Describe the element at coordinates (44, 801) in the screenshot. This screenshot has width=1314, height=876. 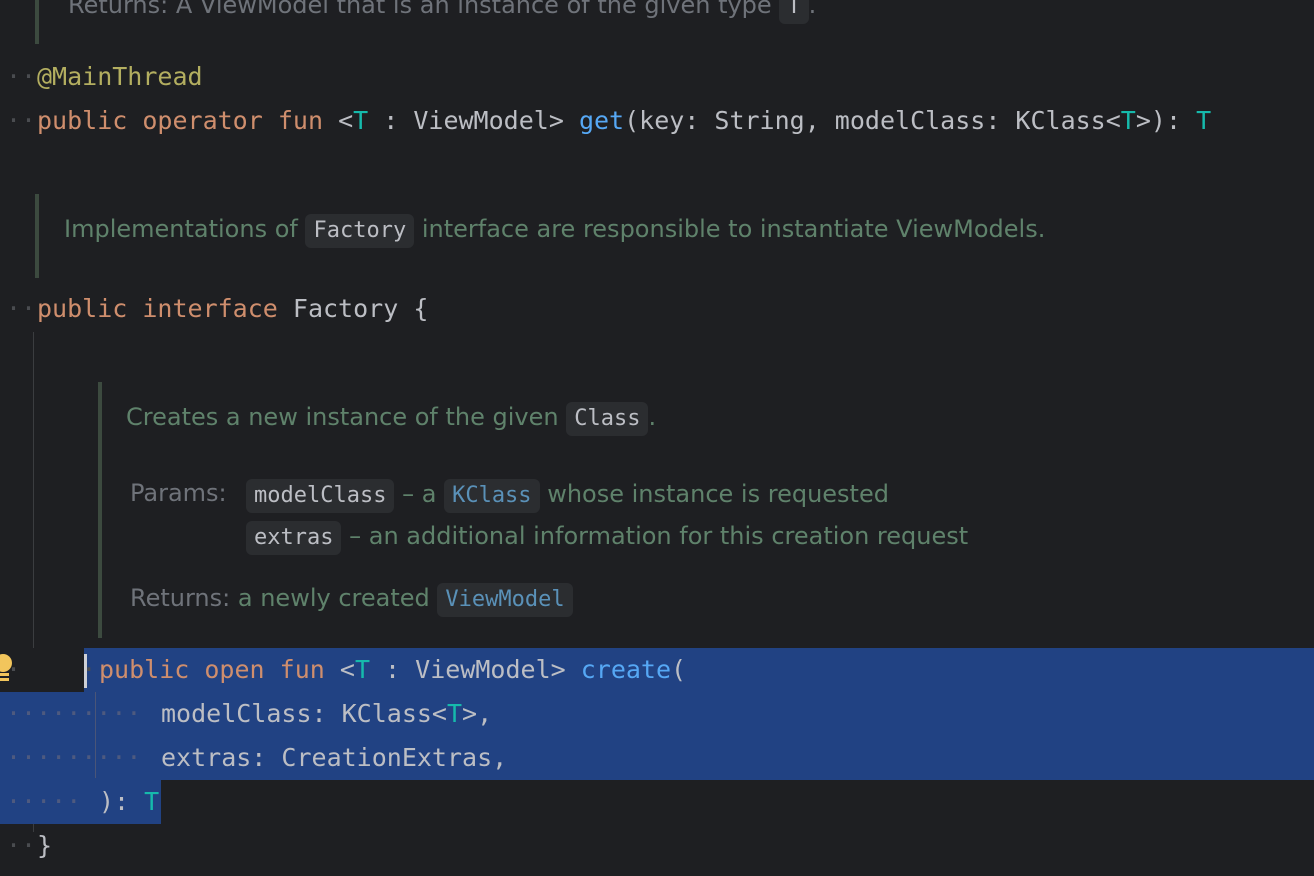
I see `whitespace-dots: ·····` at that location.